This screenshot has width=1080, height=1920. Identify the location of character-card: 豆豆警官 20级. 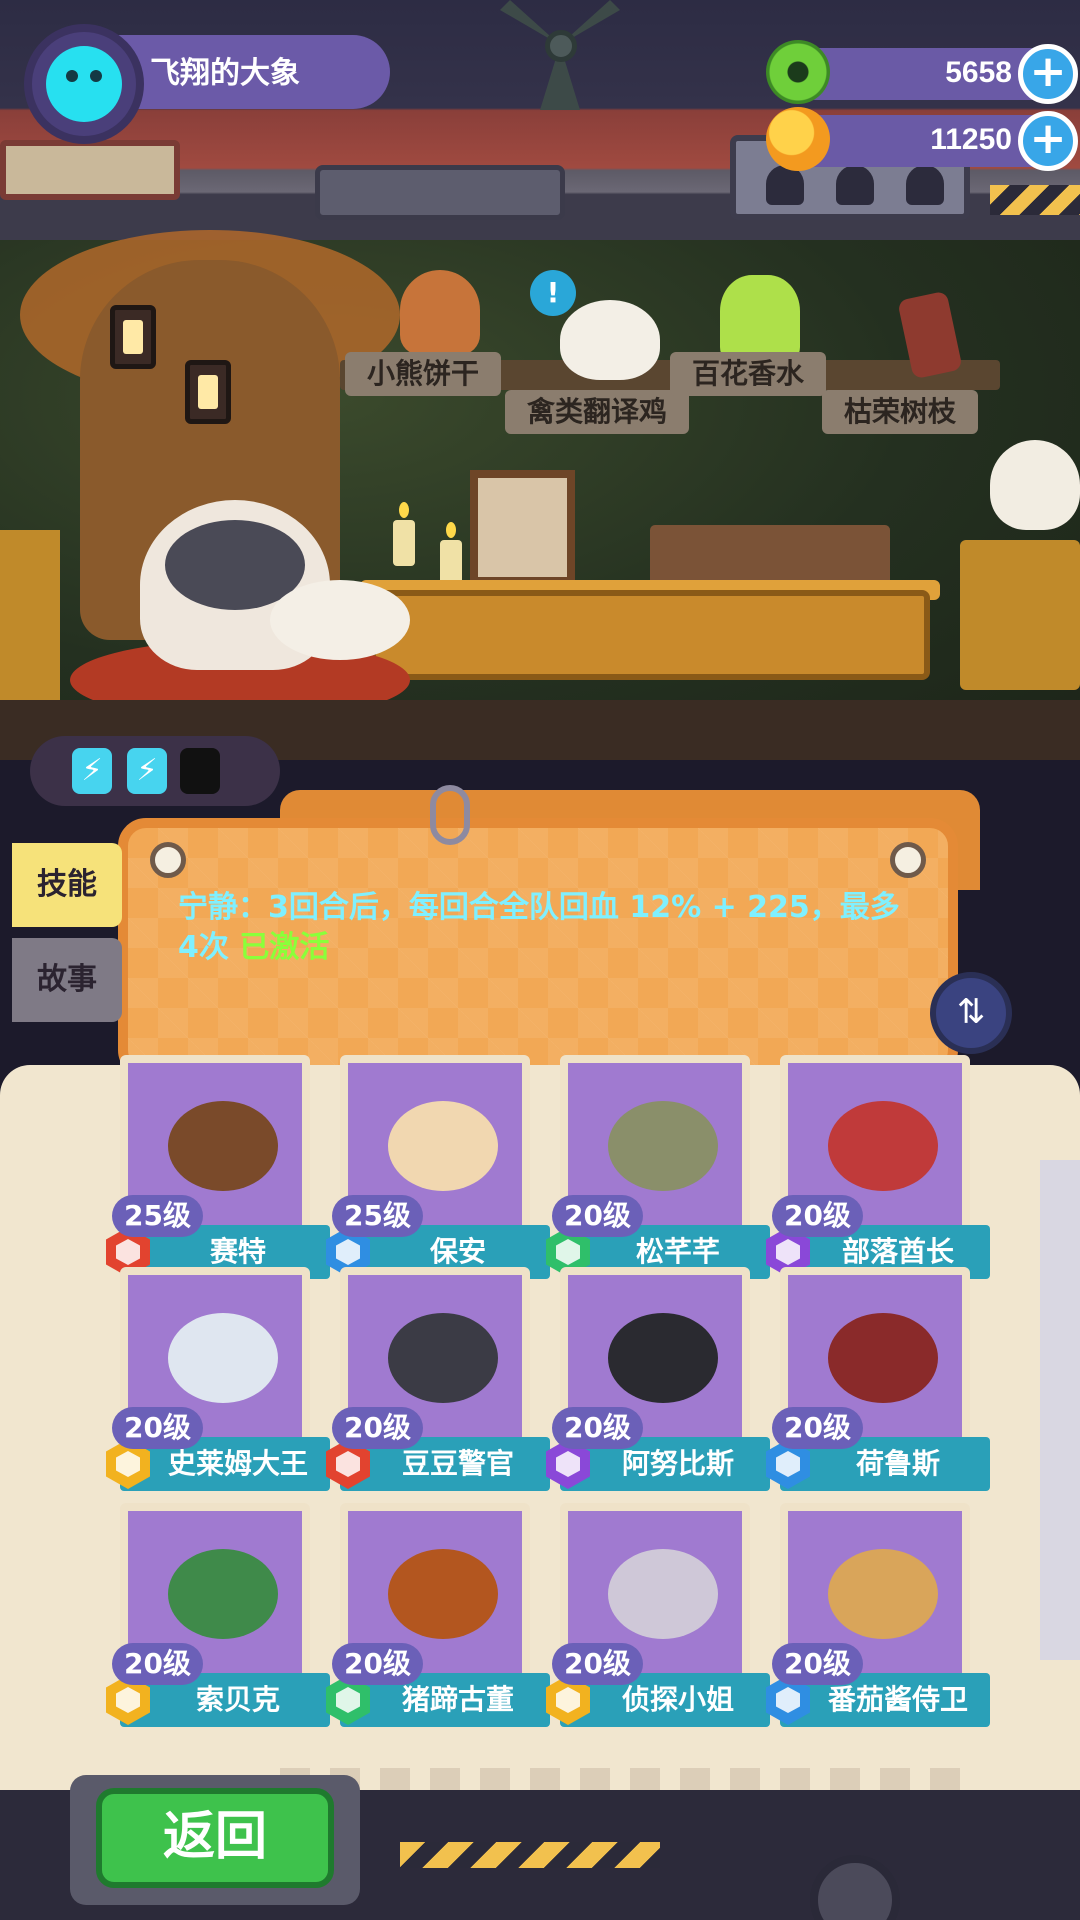
(438, 1382).